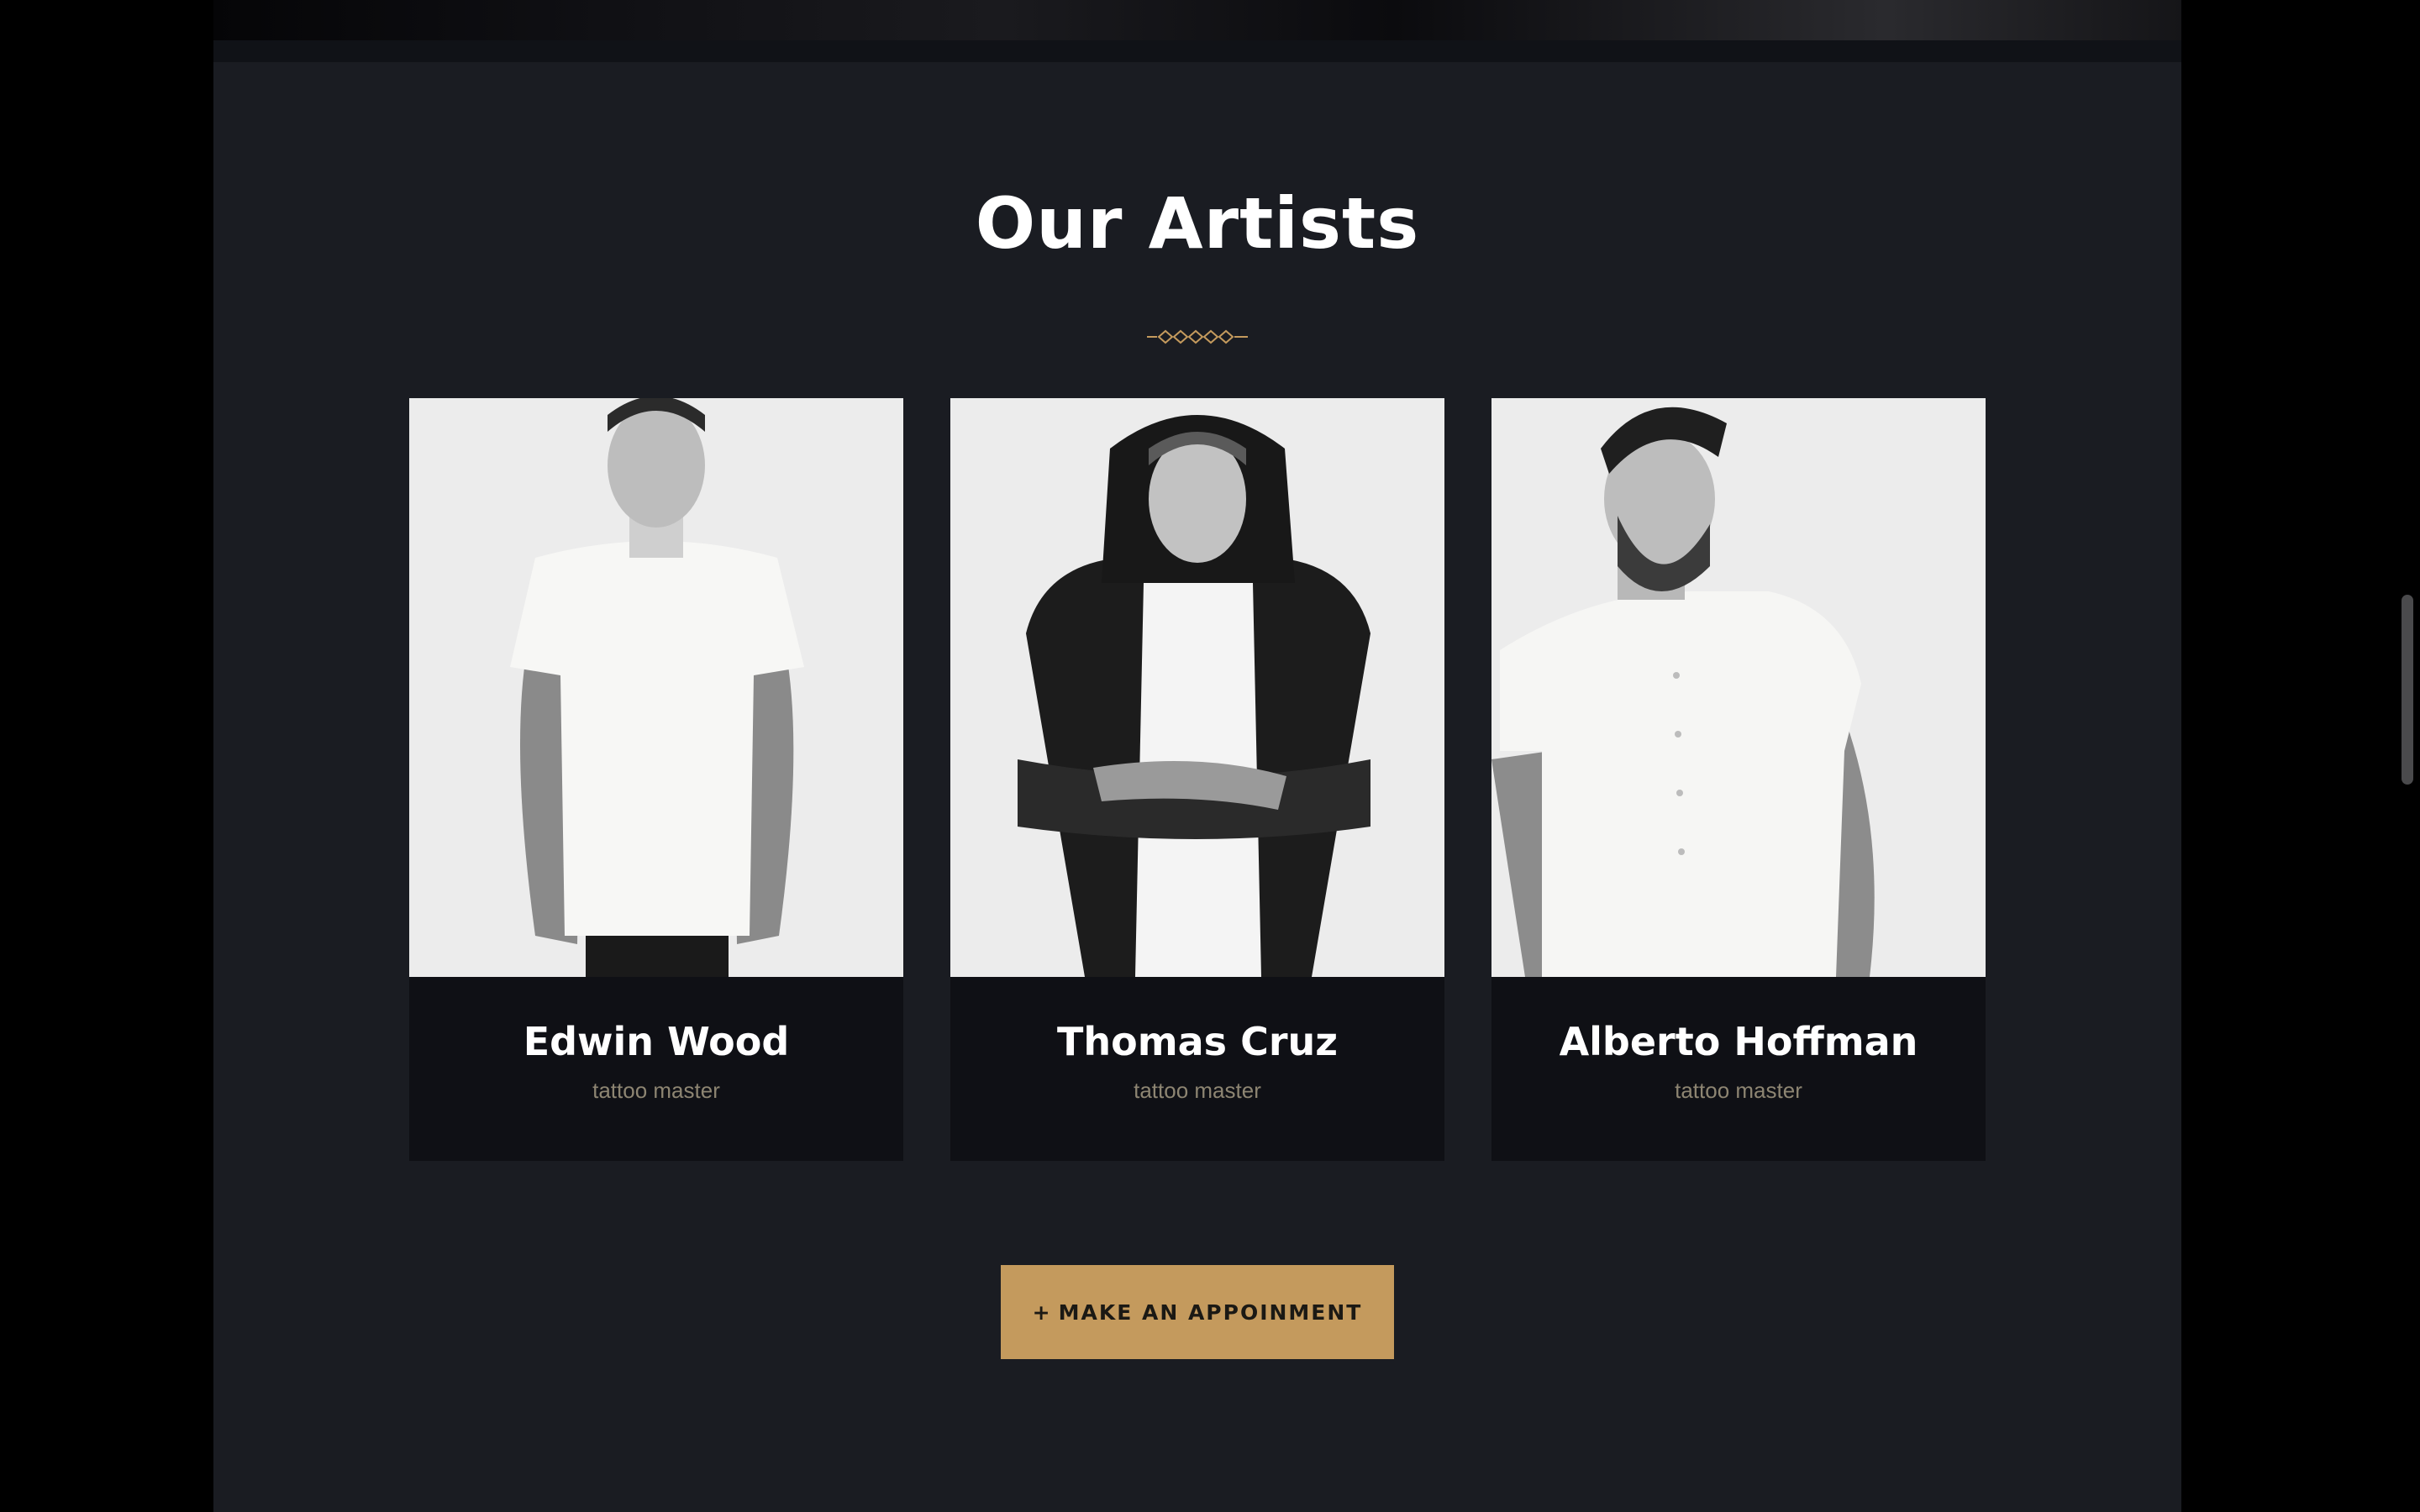  Describe the element at coordinates (1197, 1069) in the screenshot. I see `artist-info: Thomas Cruz tattoo master` at that location.